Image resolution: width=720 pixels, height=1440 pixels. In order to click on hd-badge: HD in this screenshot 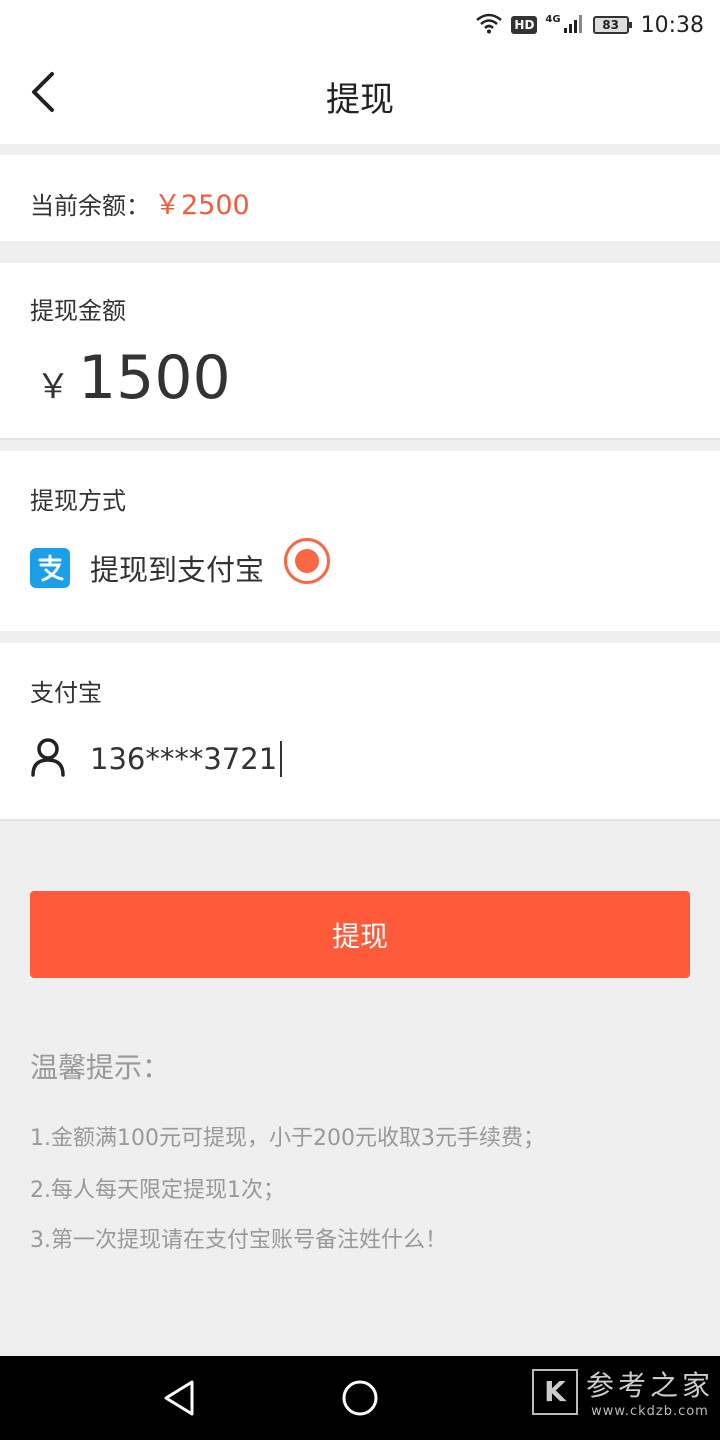, I will do `click(524, 25)`.